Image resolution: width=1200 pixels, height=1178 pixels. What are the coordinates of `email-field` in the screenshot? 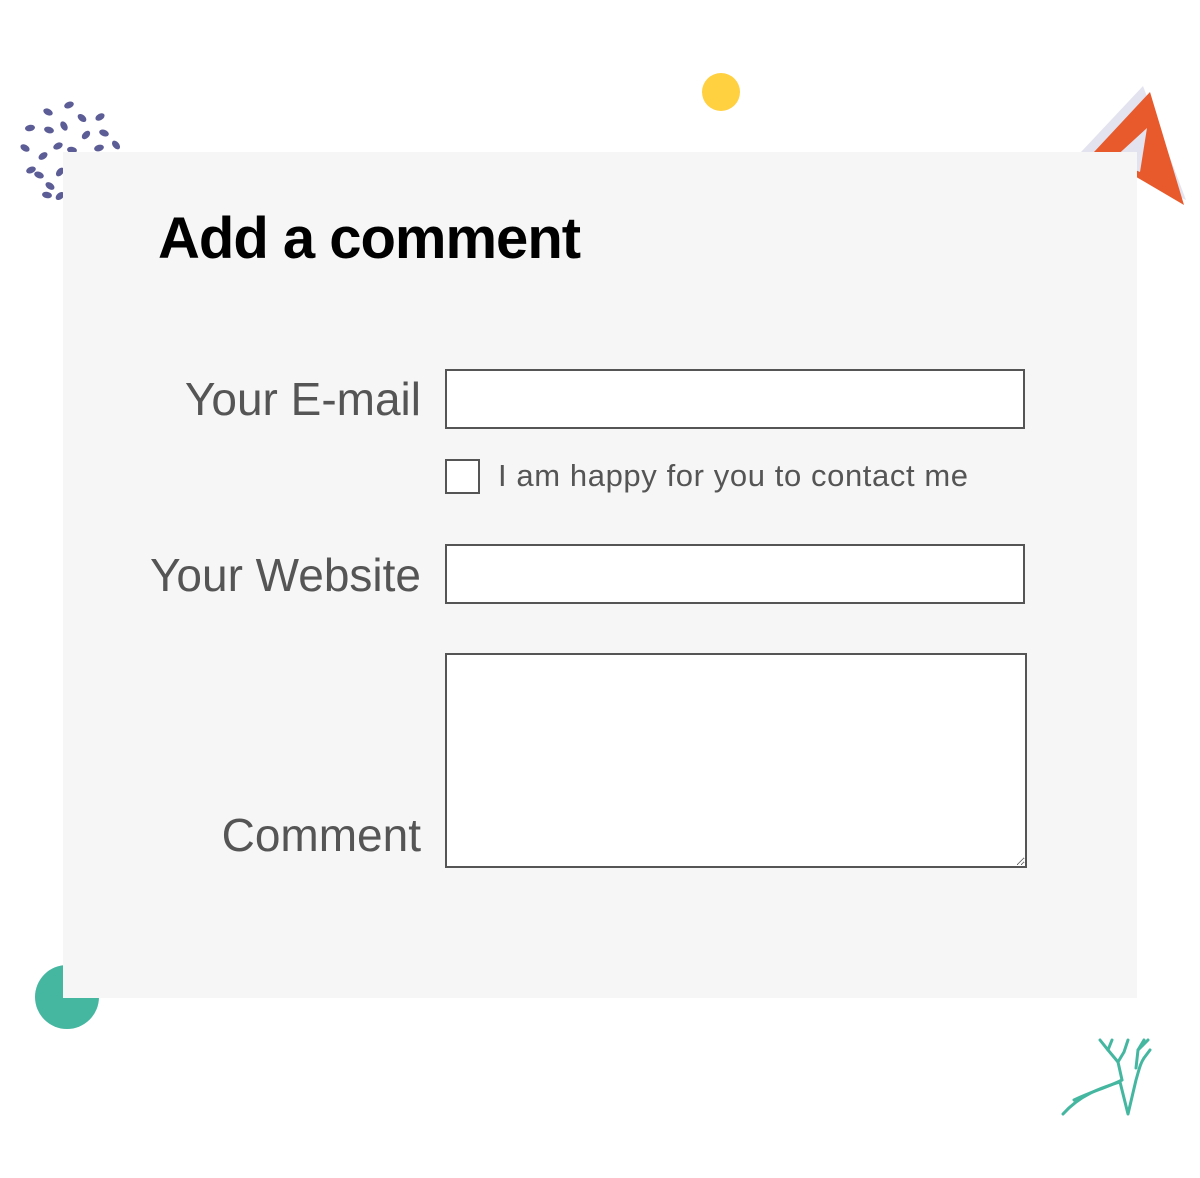 It's located at (735, 399).